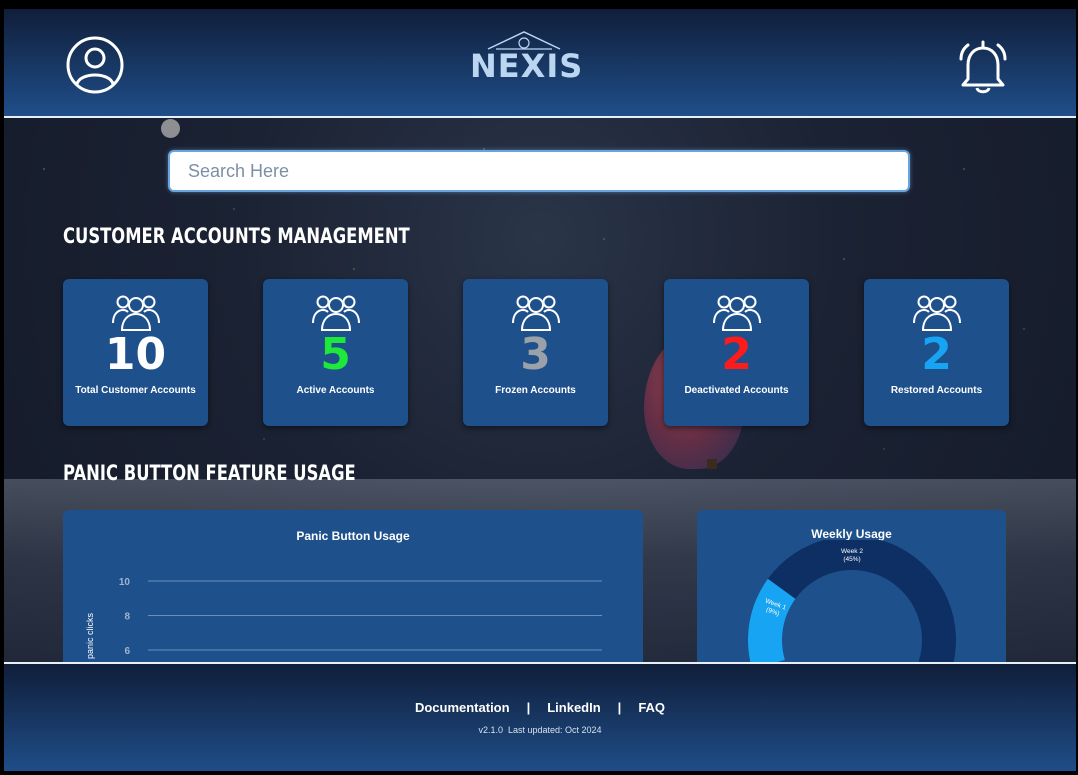 This screenshot has width=1078, height=775. I want to click on logo-text: NEXIS, so click(527, 66).